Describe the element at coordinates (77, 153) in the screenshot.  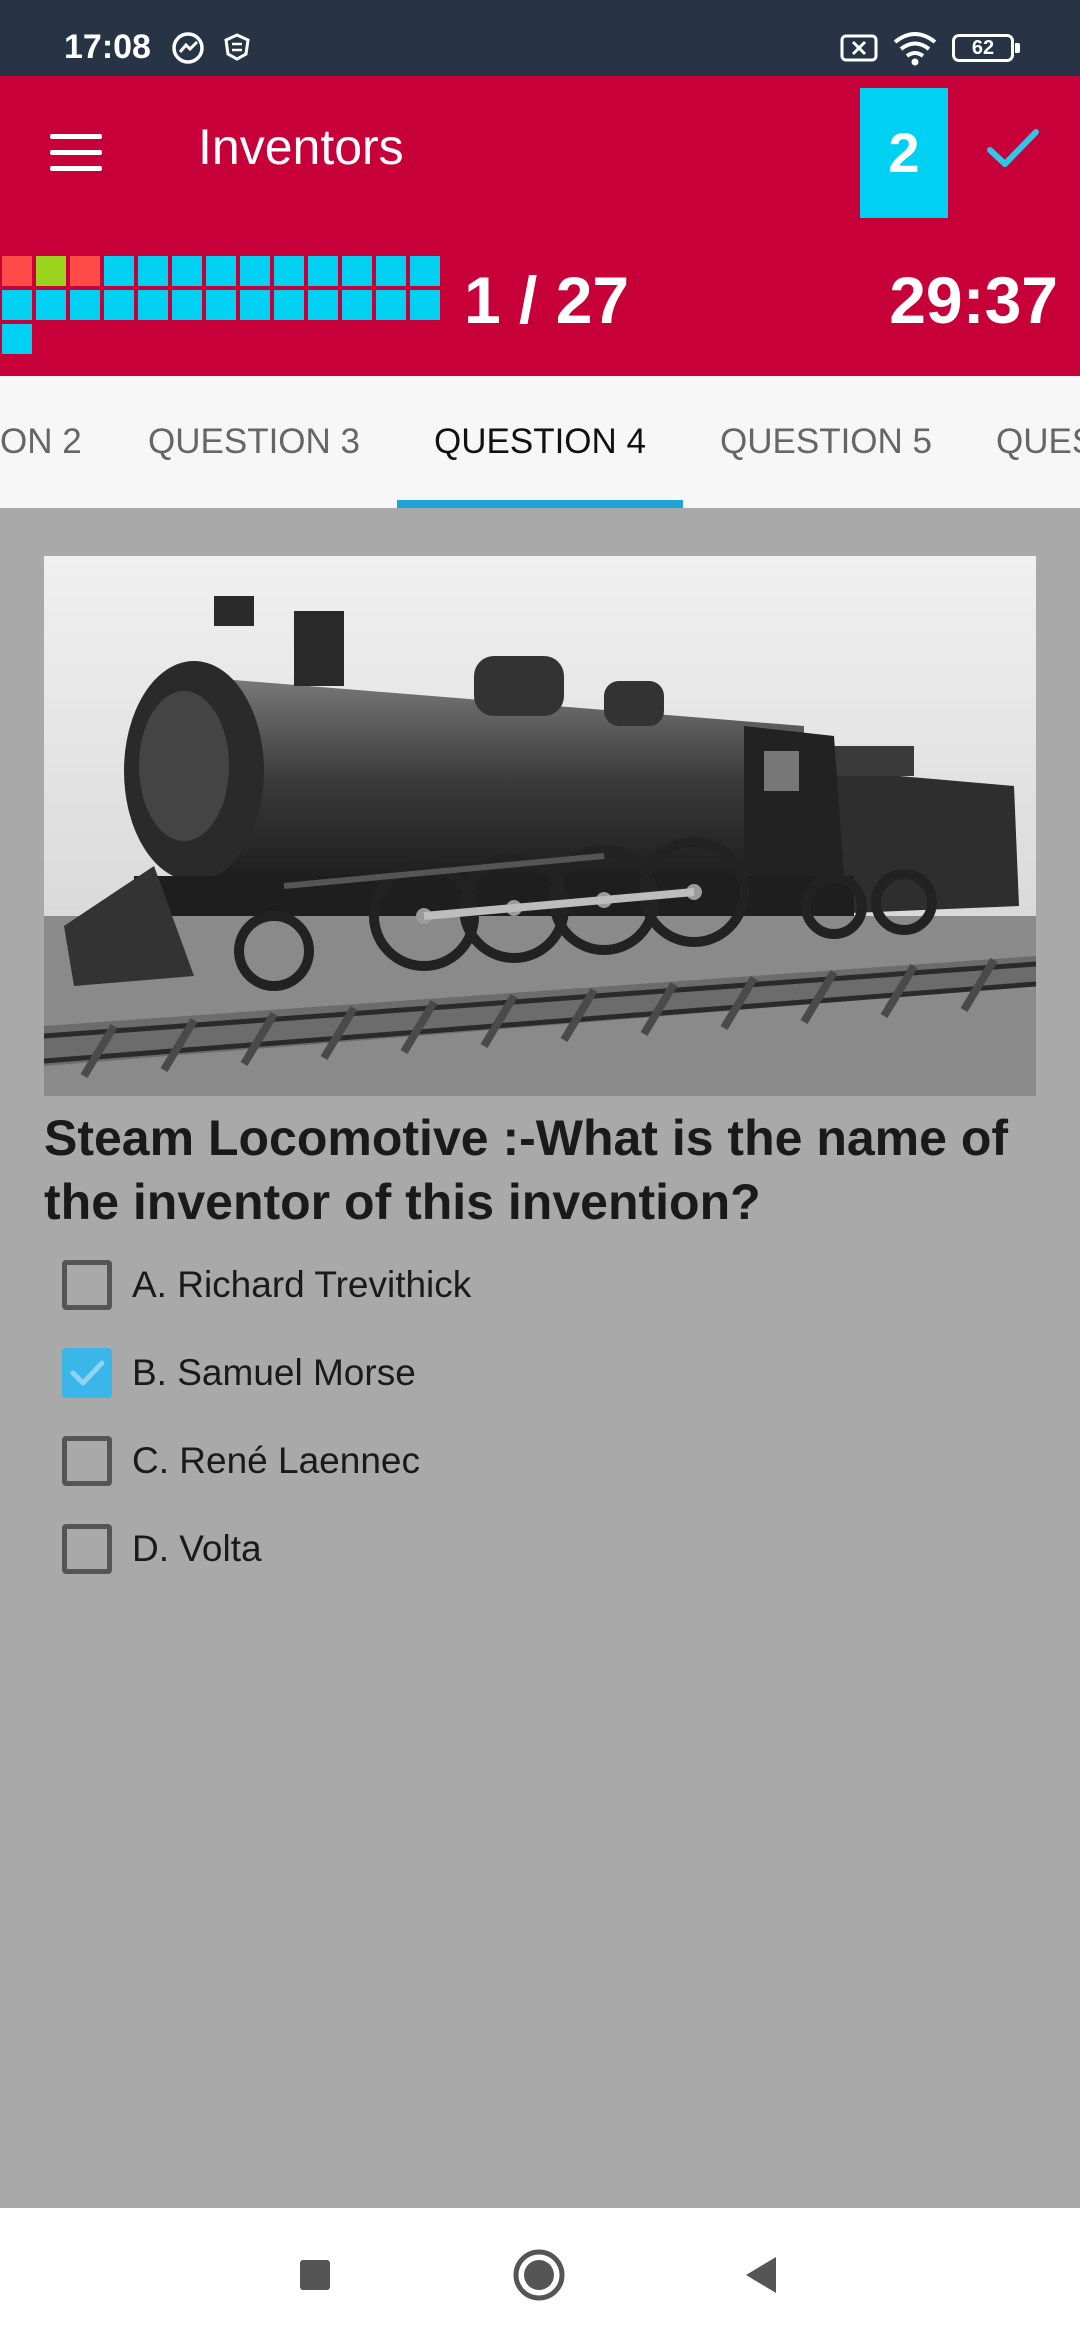
I see `menu-icon` at that location.